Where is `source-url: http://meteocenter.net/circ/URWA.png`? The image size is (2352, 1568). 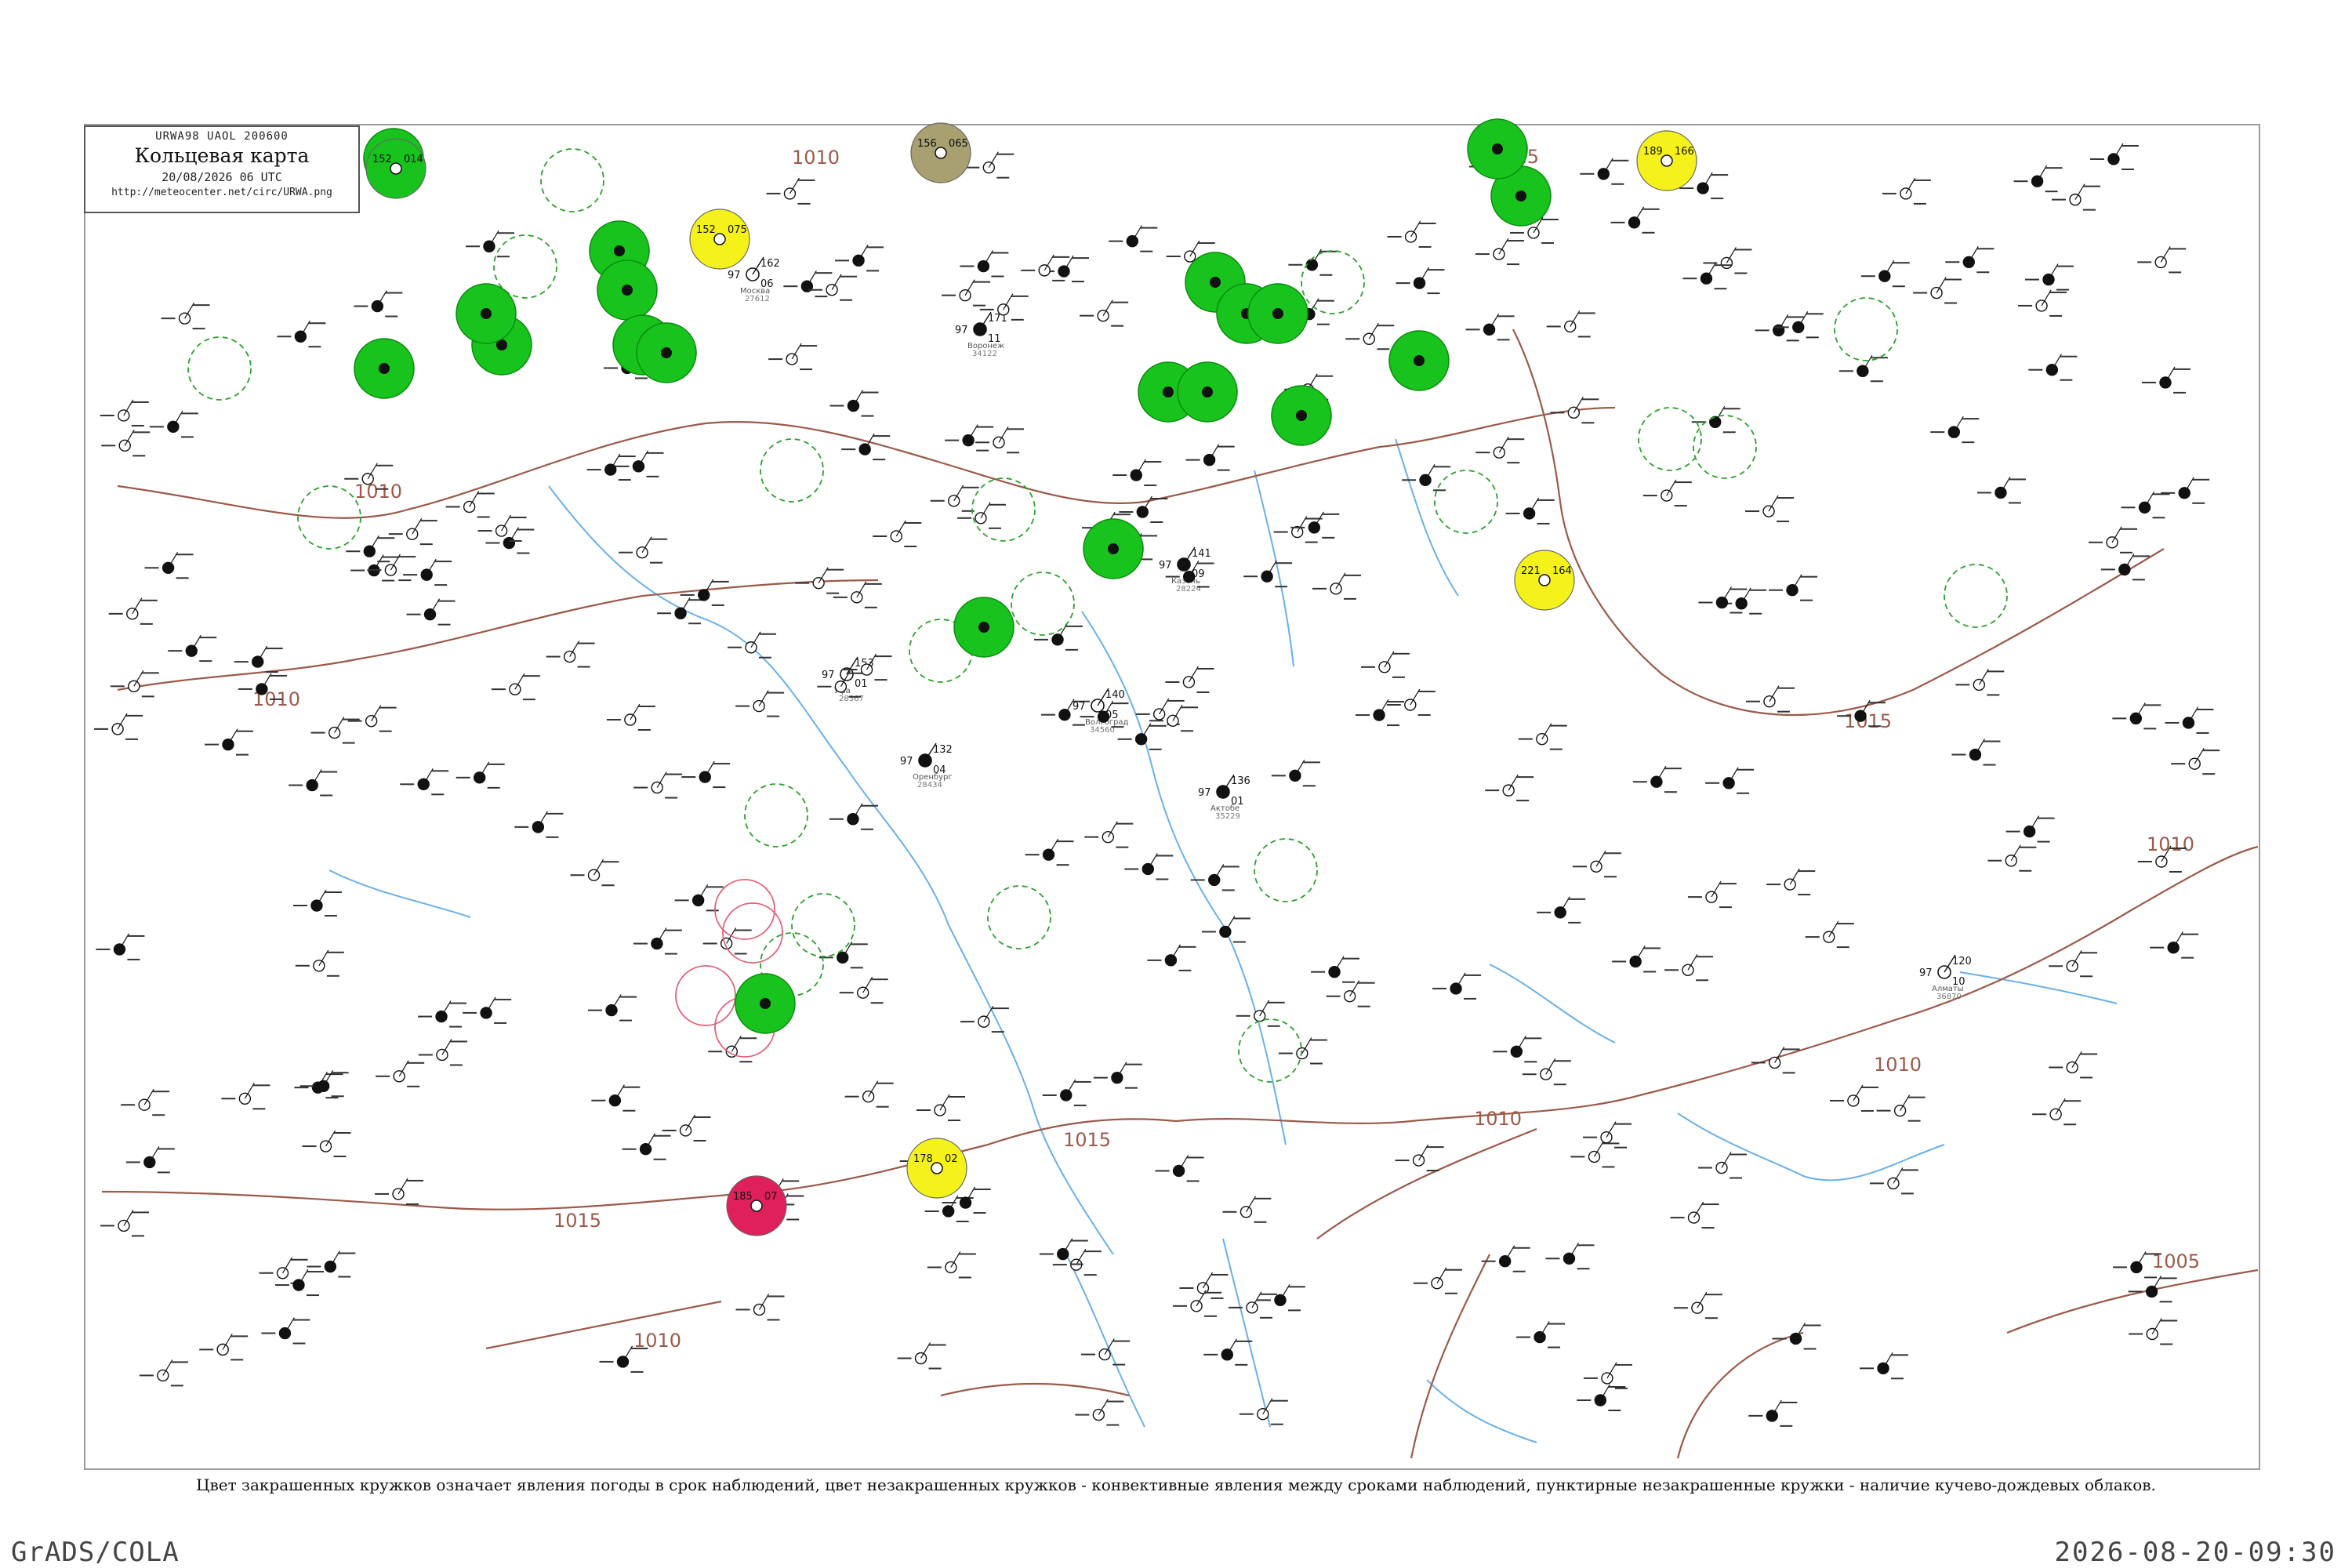
source-url: http://meteocenter.net/circ/URWA.png is located at coordinates (221, 192).